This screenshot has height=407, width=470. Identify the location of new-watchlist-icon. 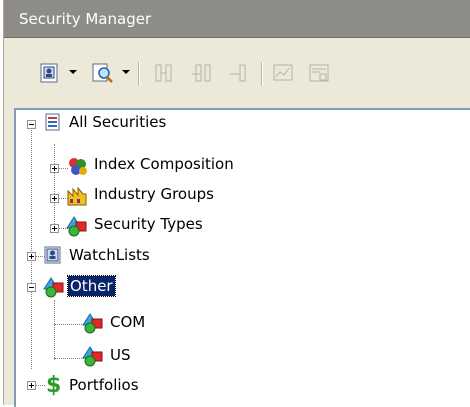
(49, 73).